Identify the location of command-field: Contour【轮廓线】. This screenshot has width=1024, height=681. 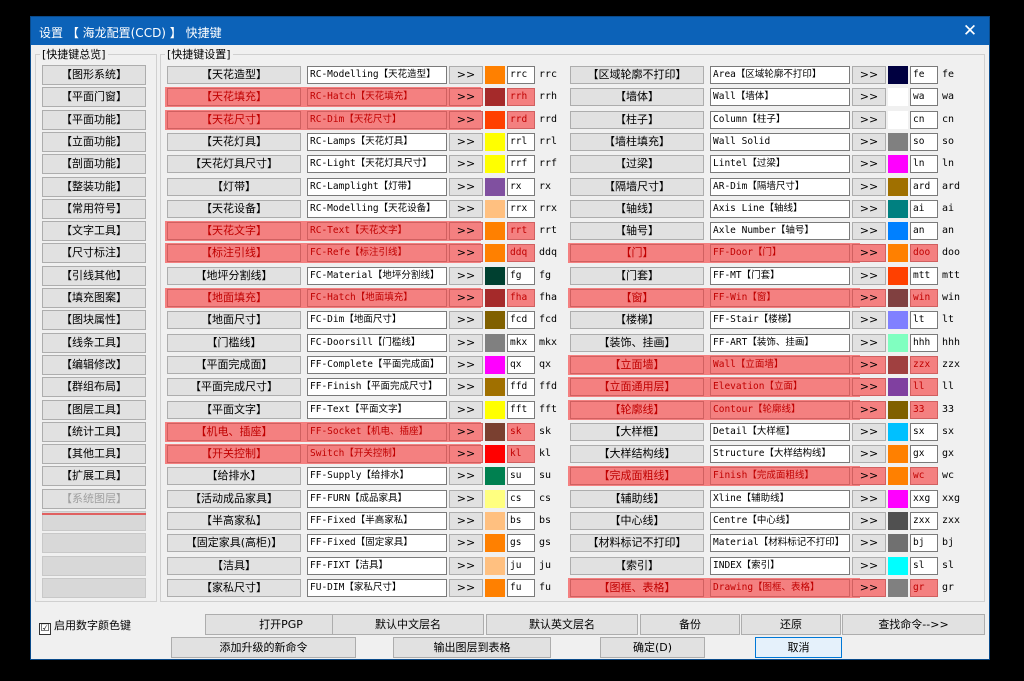
(780, 409).